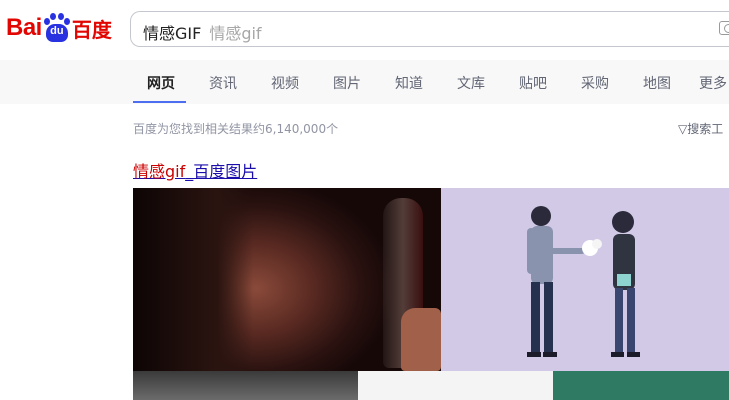  I want to click on search-input: 情感GIF 情感gif, so click(429, 29).